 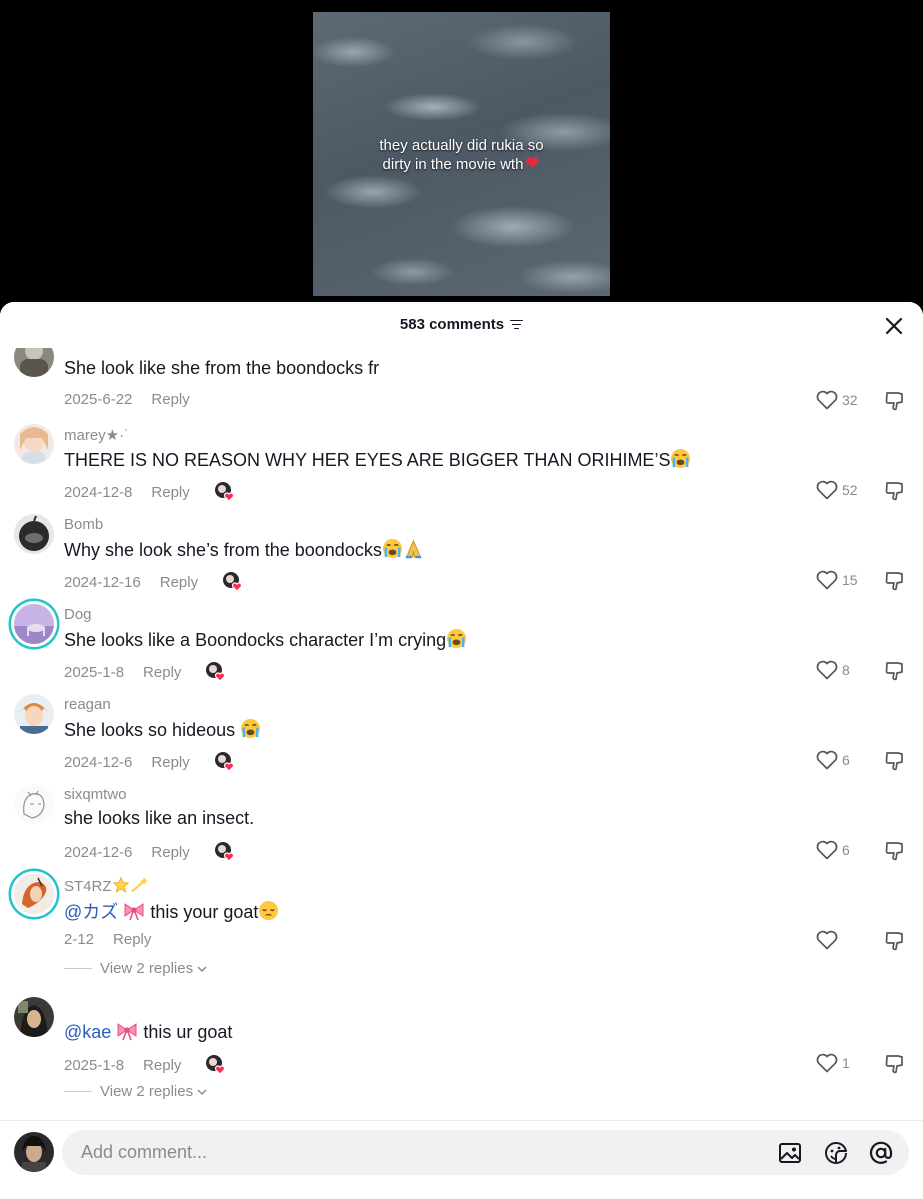 What do you see at coordinates (453, 164) in the screenshot?
I see `caption-line-2: dirty in the movie wth` at bounding box center [453, 164].